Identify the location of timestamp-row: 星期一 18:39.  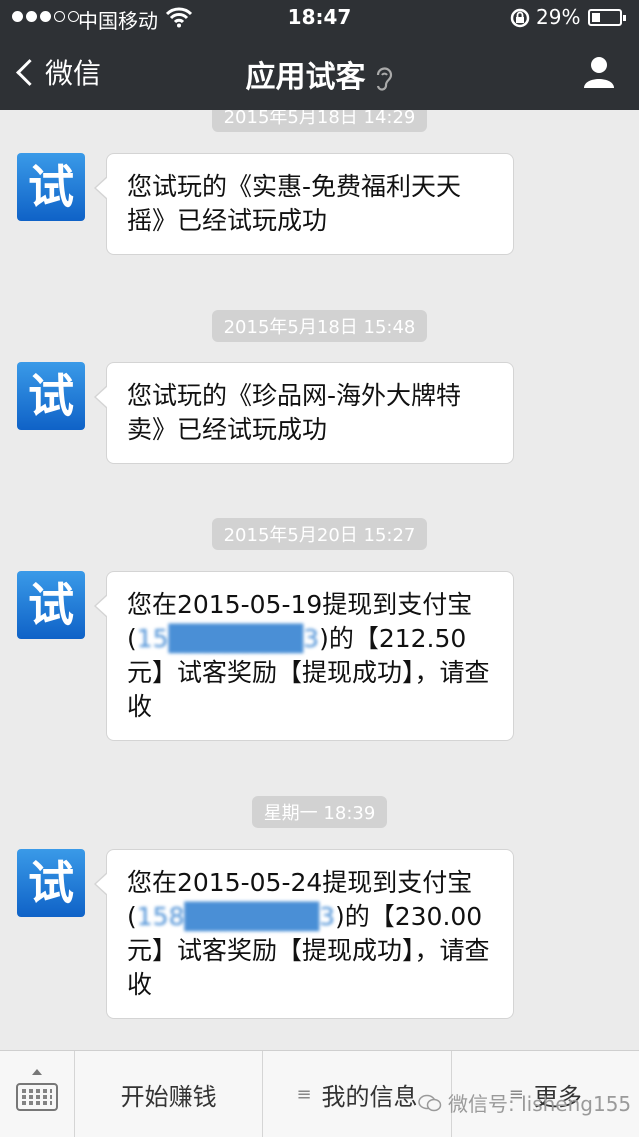
(319, 812).